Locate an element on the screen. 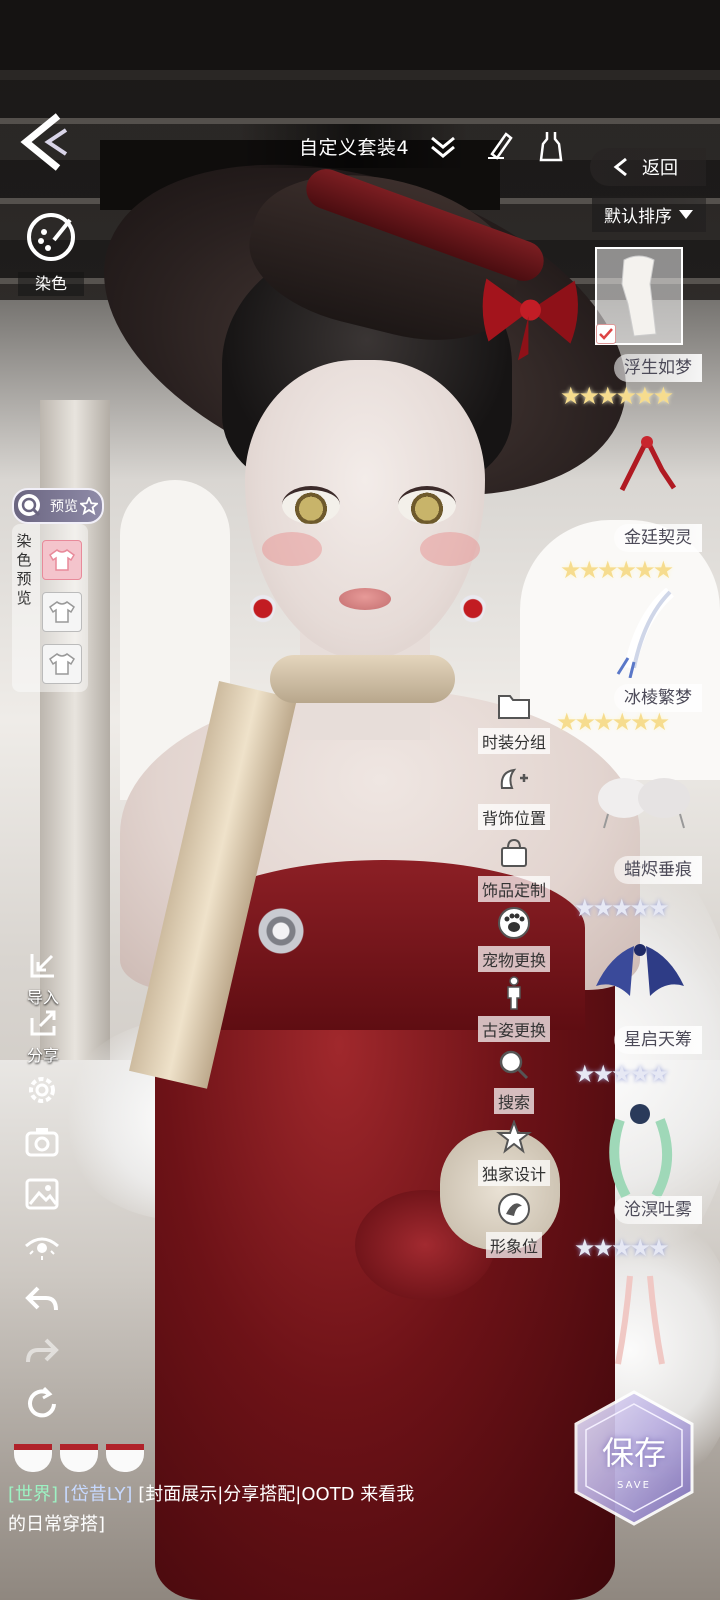  star-badge-icon is located at coordinates (89, 506).